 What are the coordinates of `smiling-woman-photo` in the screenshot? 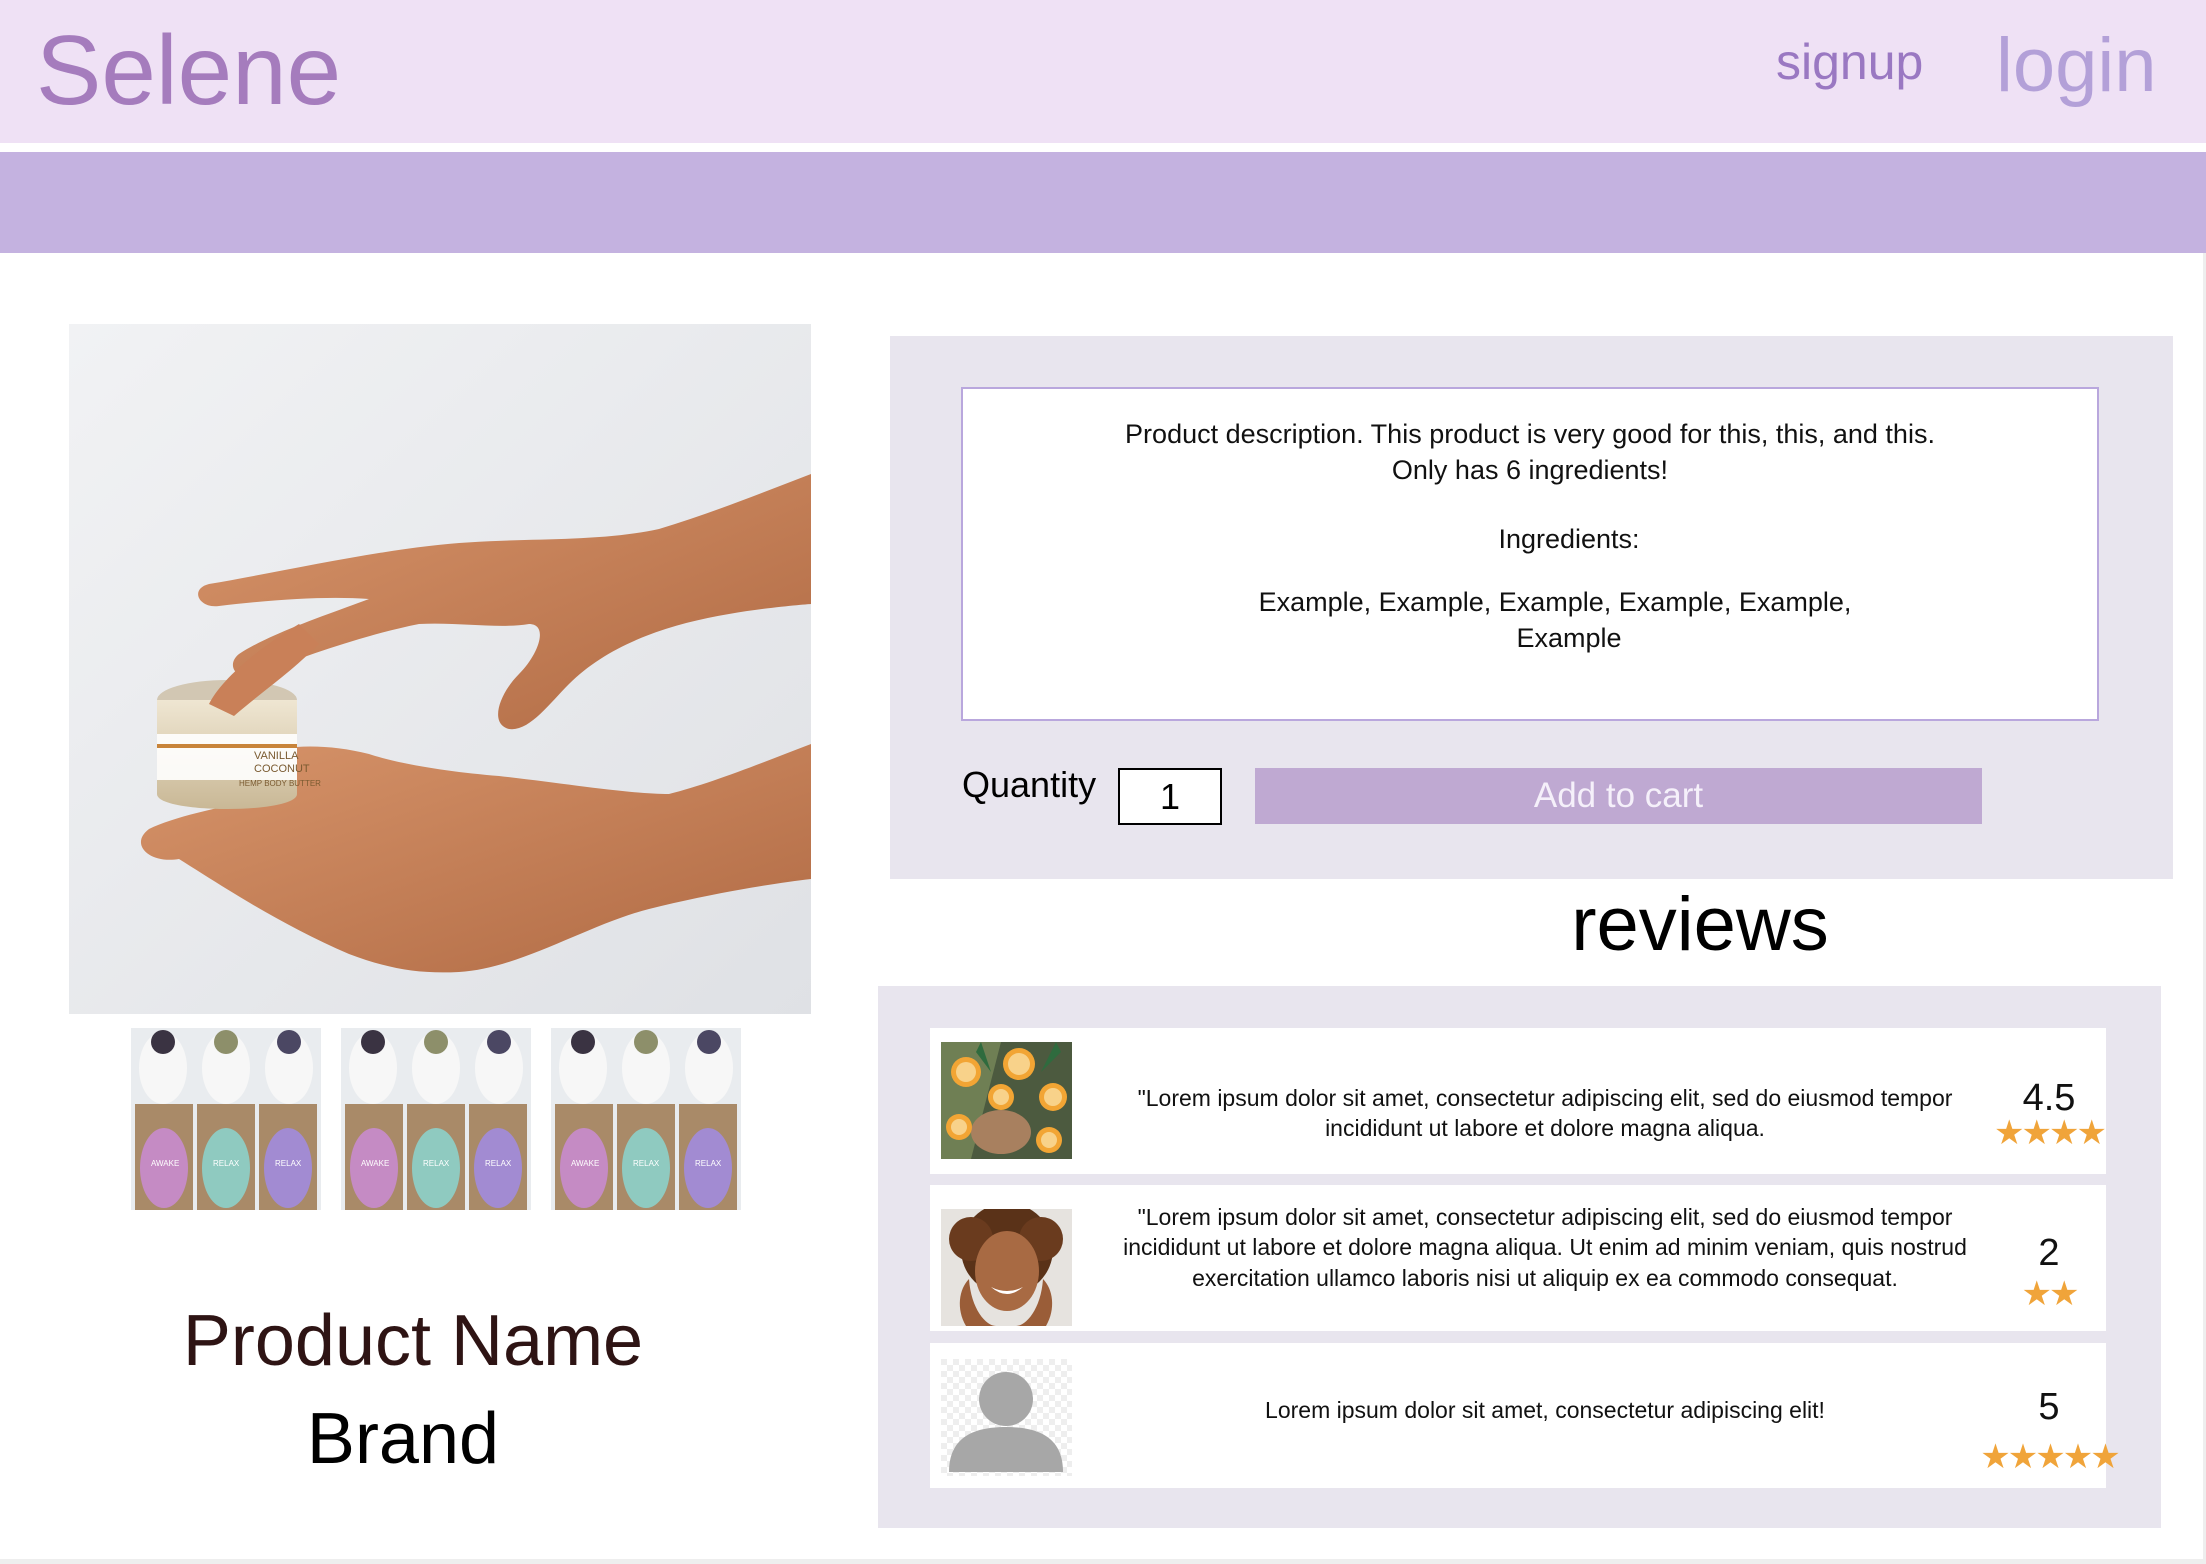 It's located at (1006, 1267).